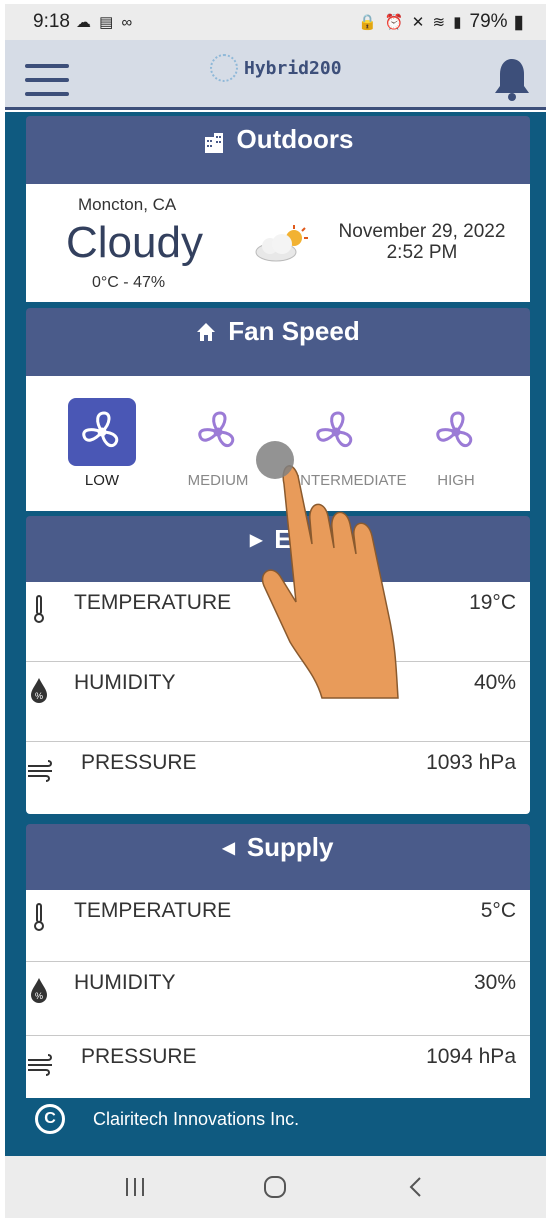  I want to click on exhaust-header: ▶ Ex, so click(278, 550).